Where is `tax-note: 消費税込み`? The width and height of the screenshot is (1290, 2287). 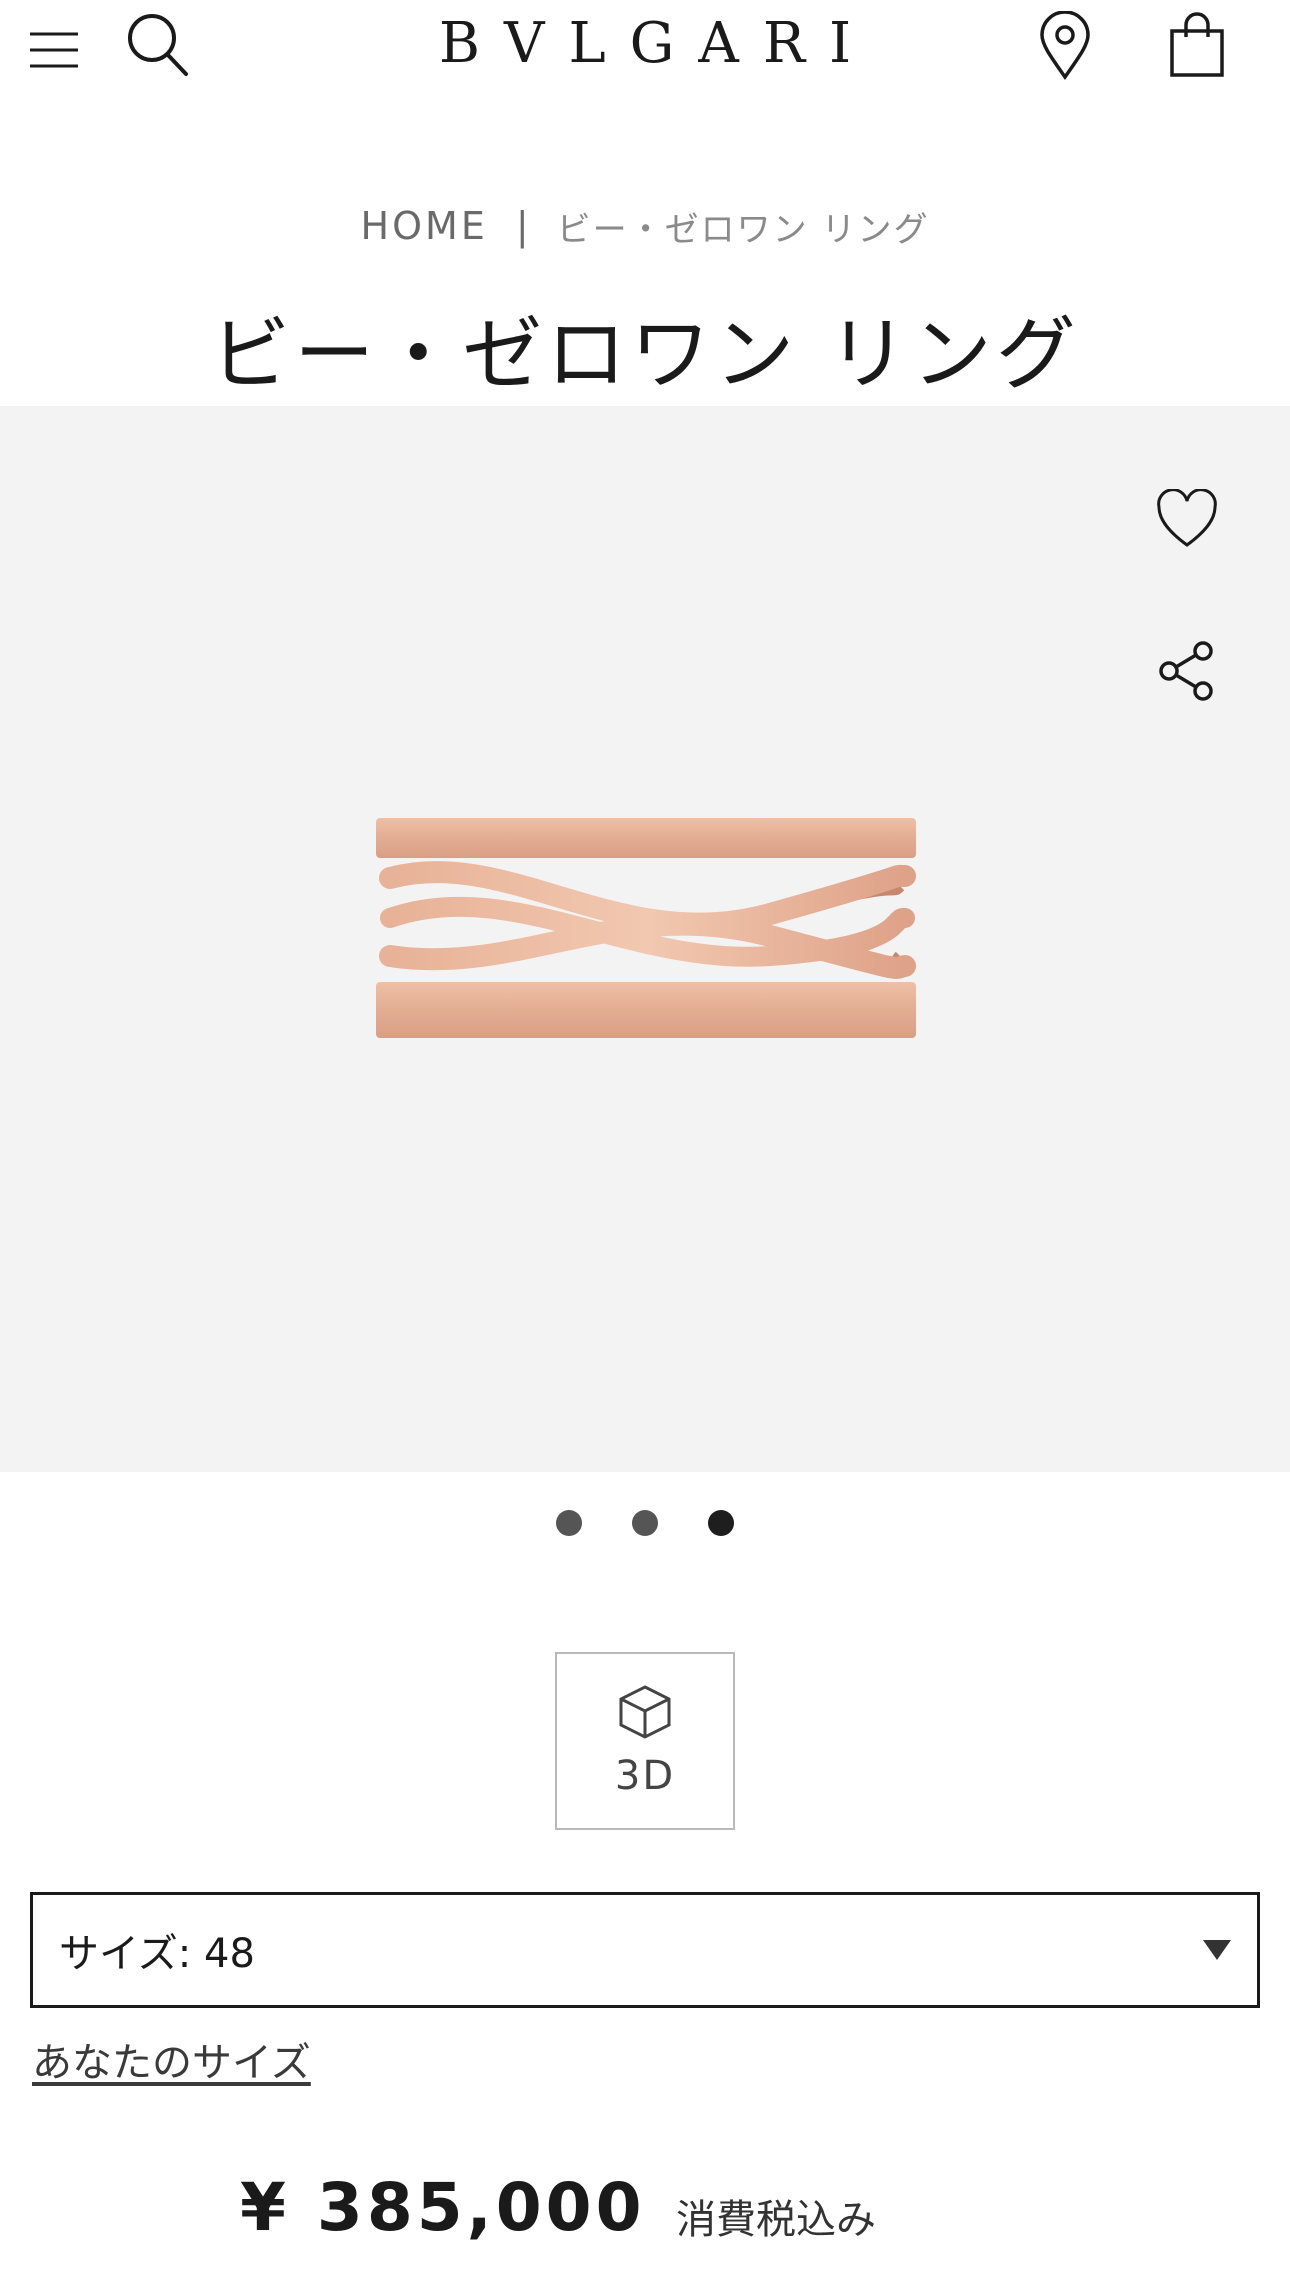
tax-note: 消費税込み is located at coordinates (776, 2220).